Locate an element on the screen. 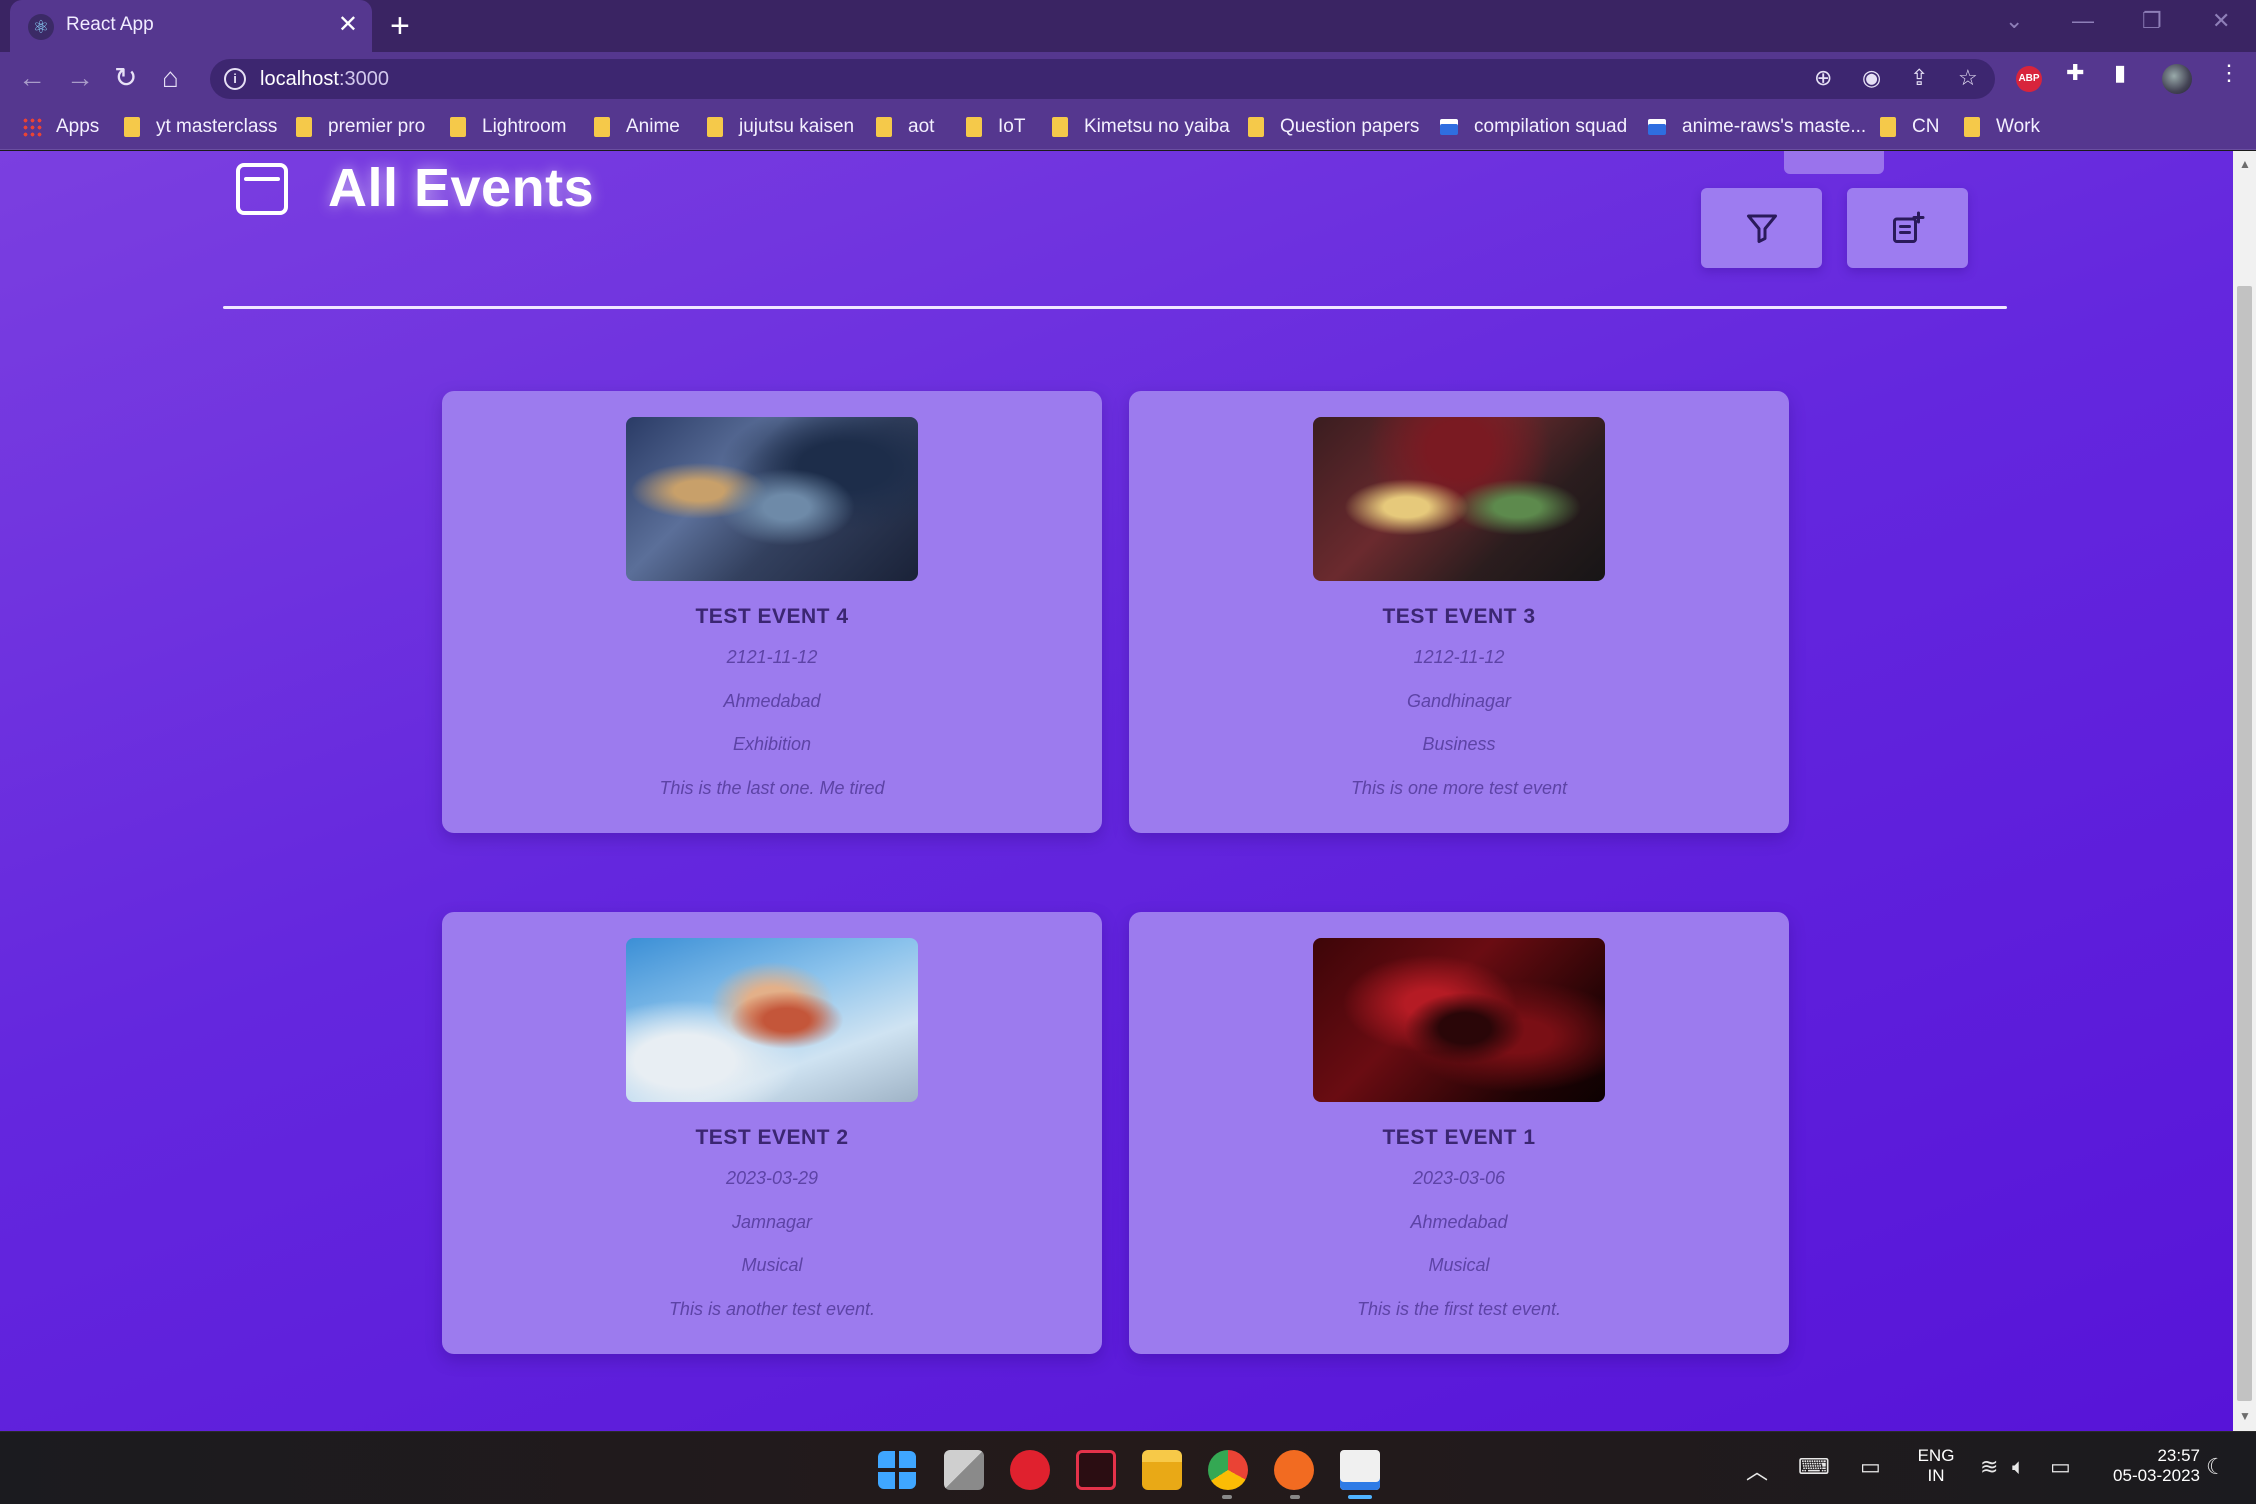  menu-kebab-icon: ⋮ is located at coordinates (2229, 73).